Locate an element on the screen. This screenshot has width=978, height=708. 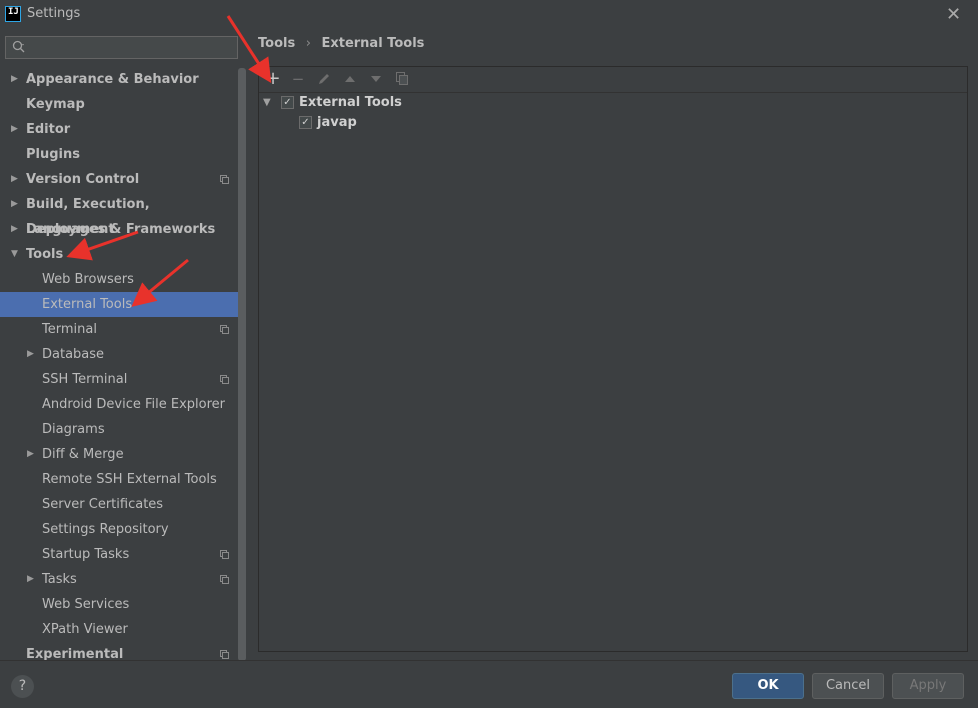
tree-group-external-tools: ▼ ✓ External Tools is located at coordinates (363, 103).